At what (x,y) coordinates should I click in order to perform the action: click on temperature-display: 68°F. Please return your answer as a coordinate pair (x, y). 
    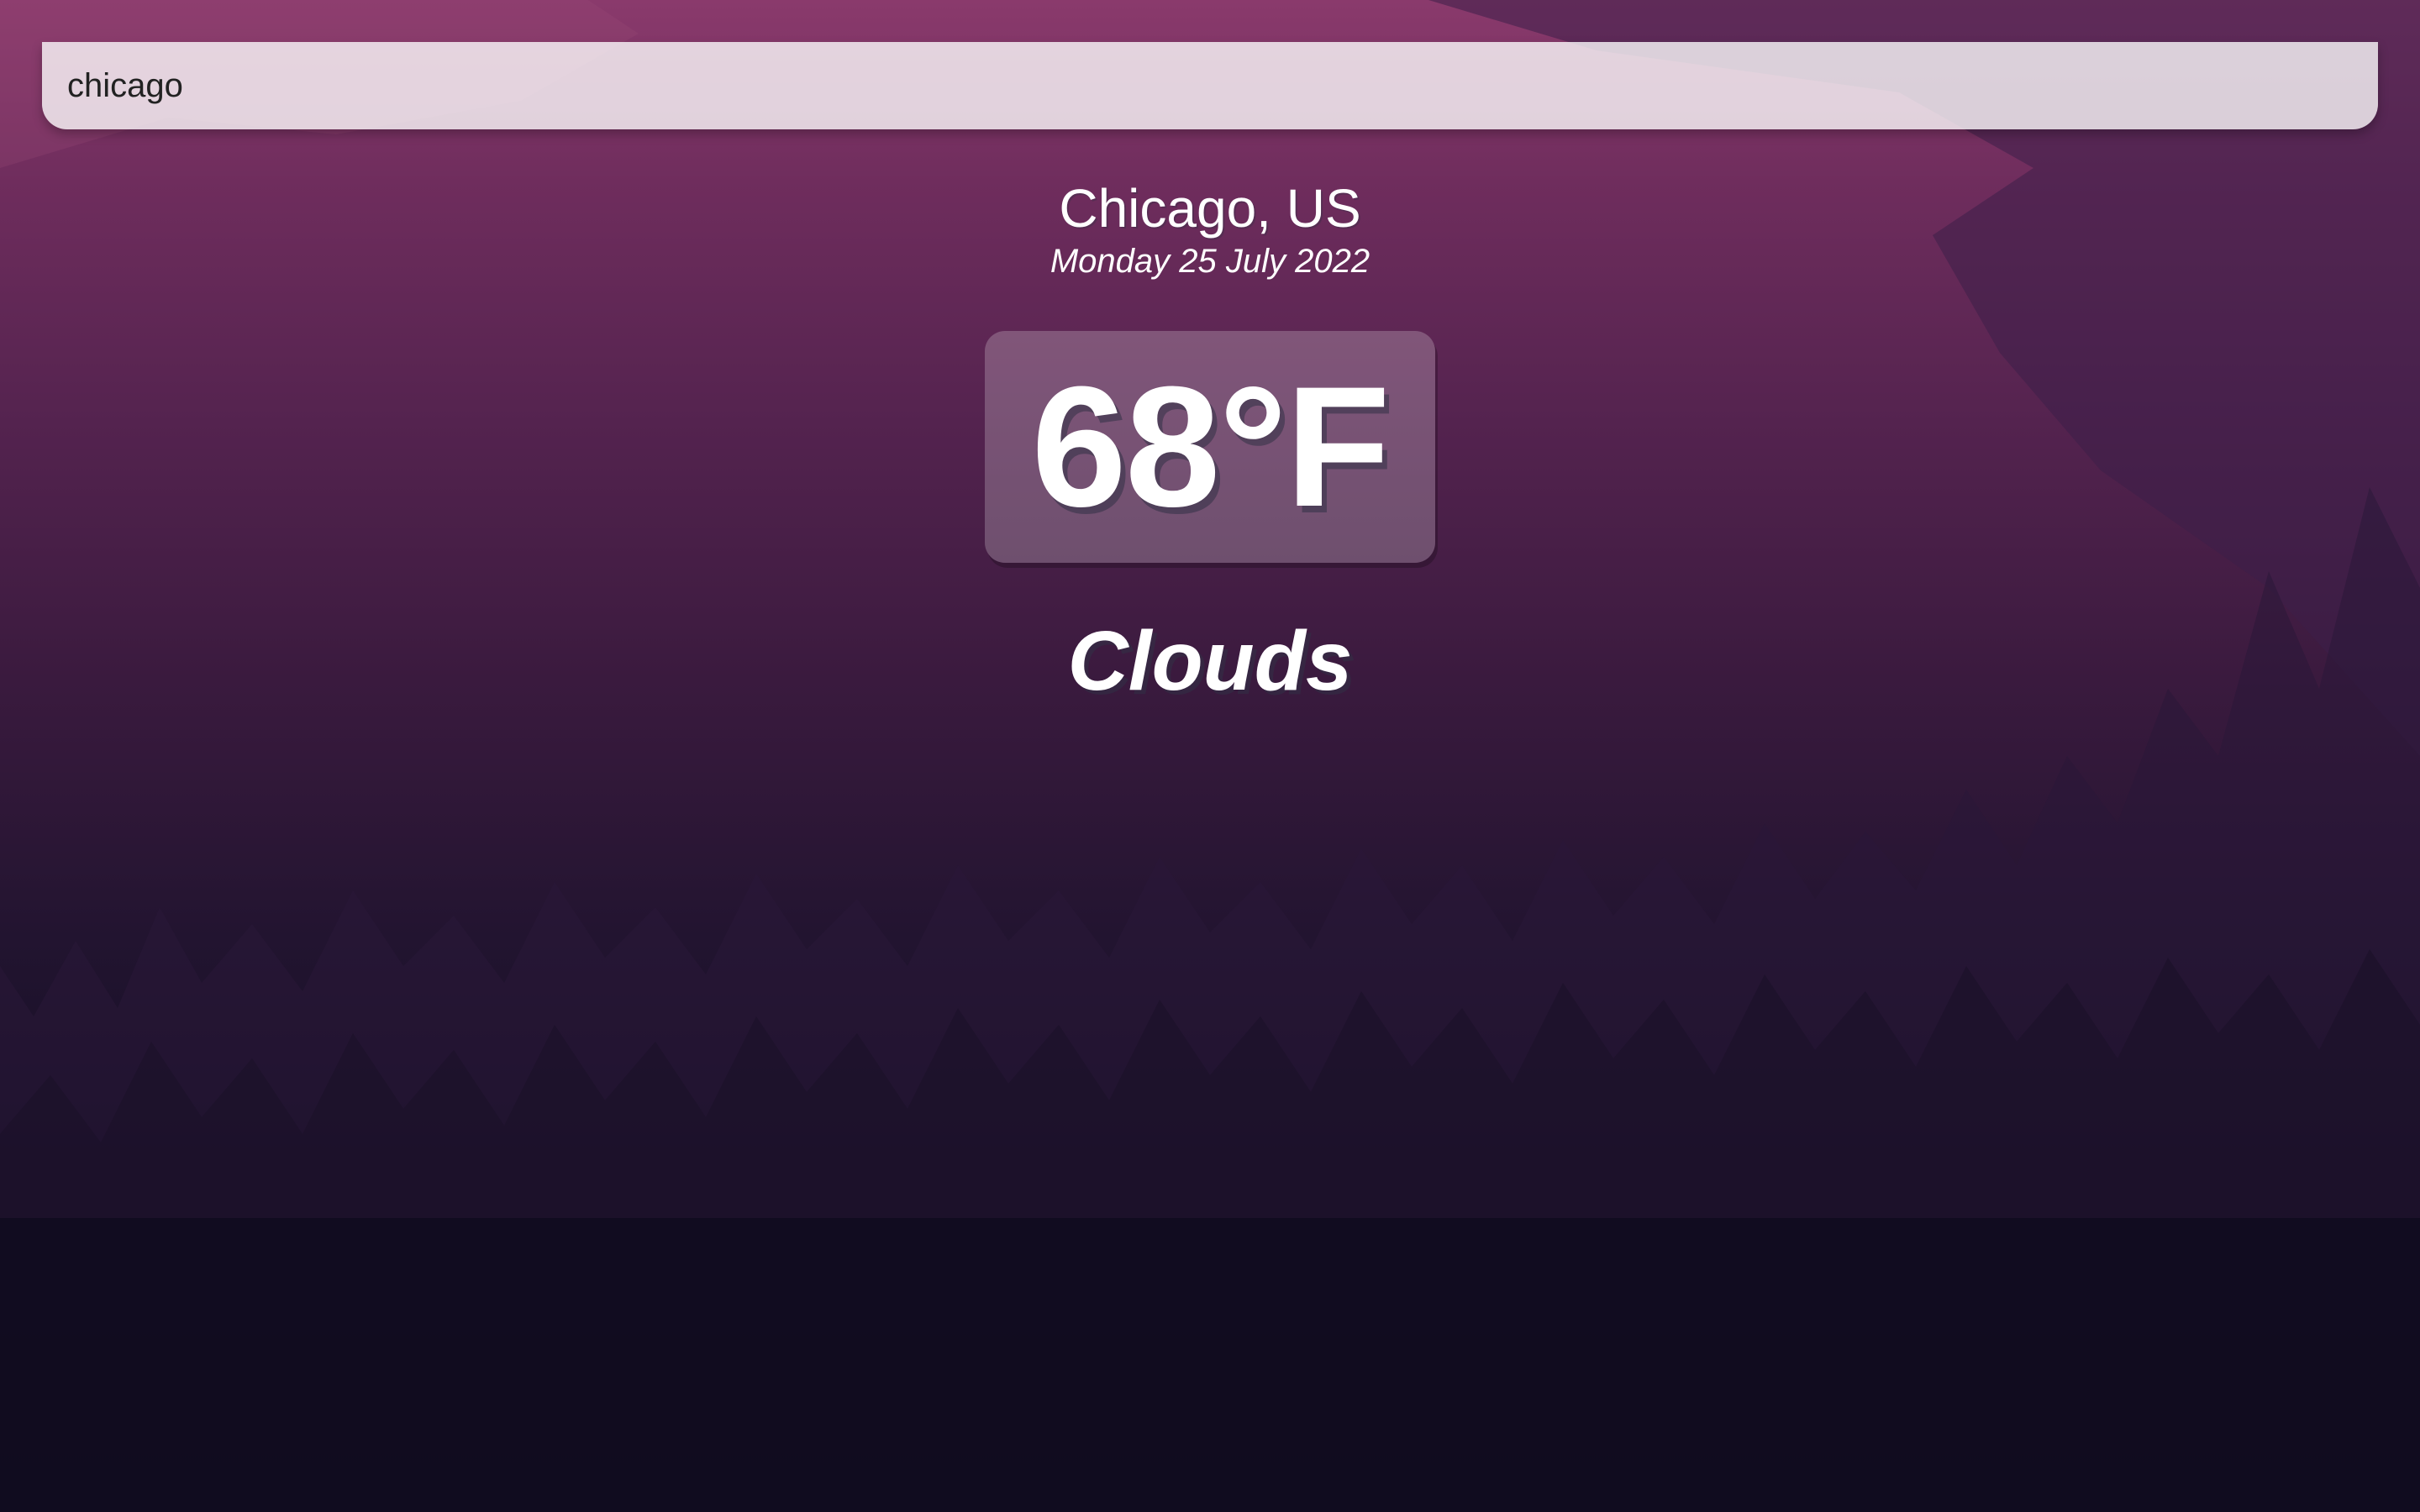
    Looking at the image, I should click on (1210, 447).